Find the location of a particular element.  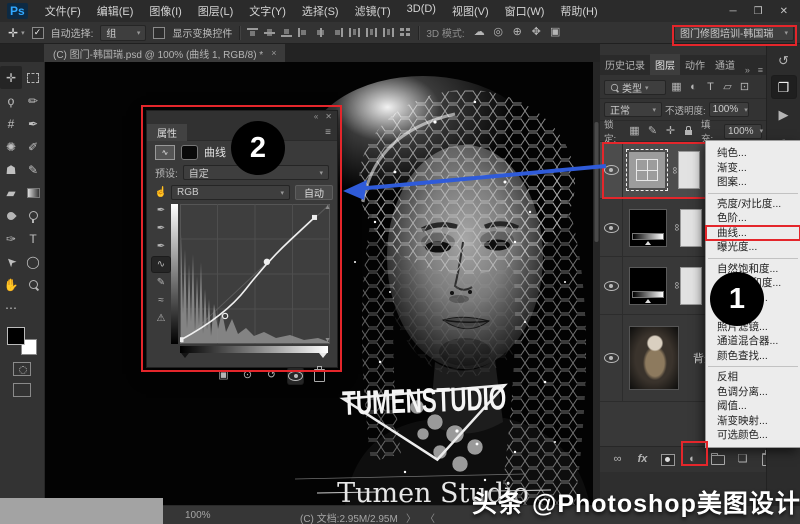

type-tool: T is located at coordinates (33, 238).